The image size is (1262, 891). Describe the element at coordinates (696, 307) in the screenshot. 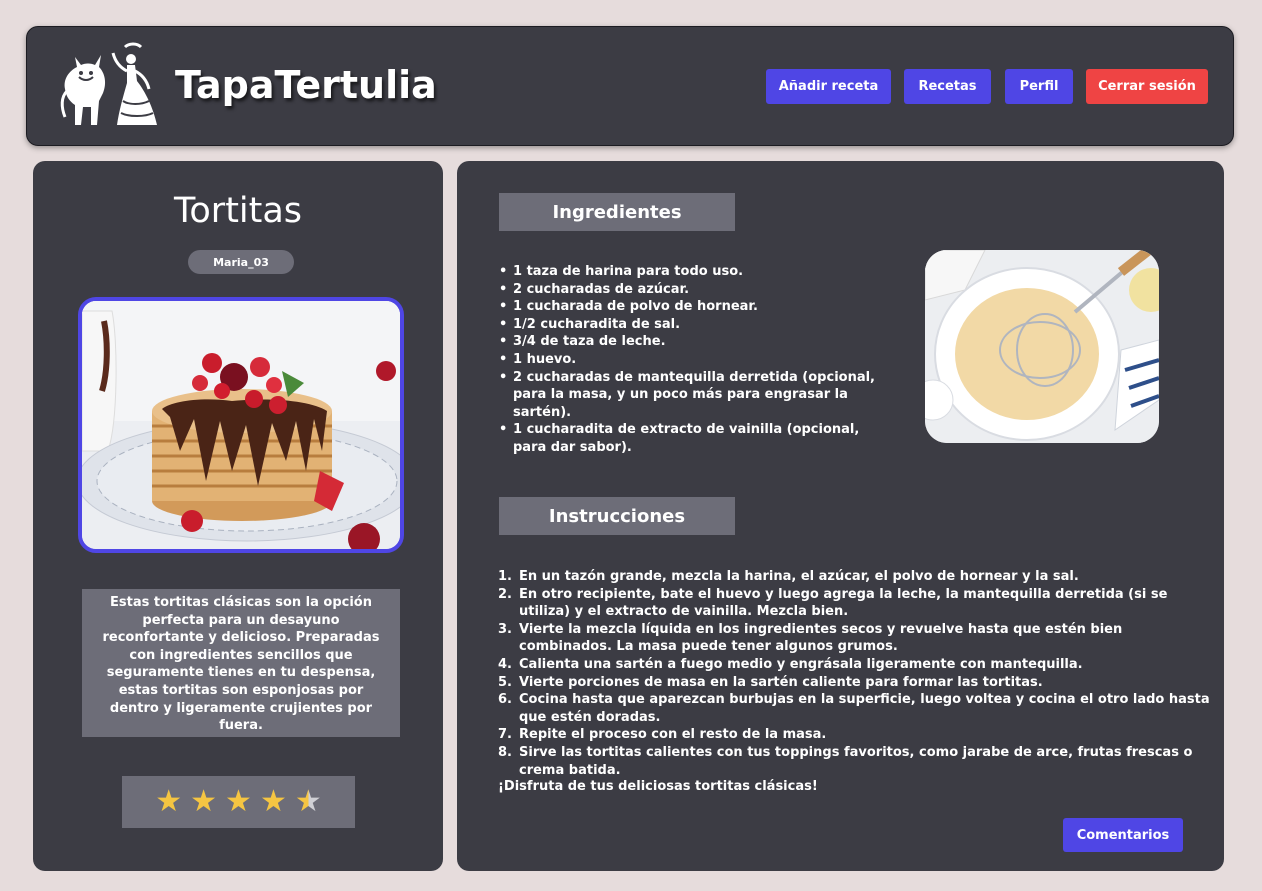

I see `ingredient-item: 1 cucharada de polvo de hornear.` at that location.